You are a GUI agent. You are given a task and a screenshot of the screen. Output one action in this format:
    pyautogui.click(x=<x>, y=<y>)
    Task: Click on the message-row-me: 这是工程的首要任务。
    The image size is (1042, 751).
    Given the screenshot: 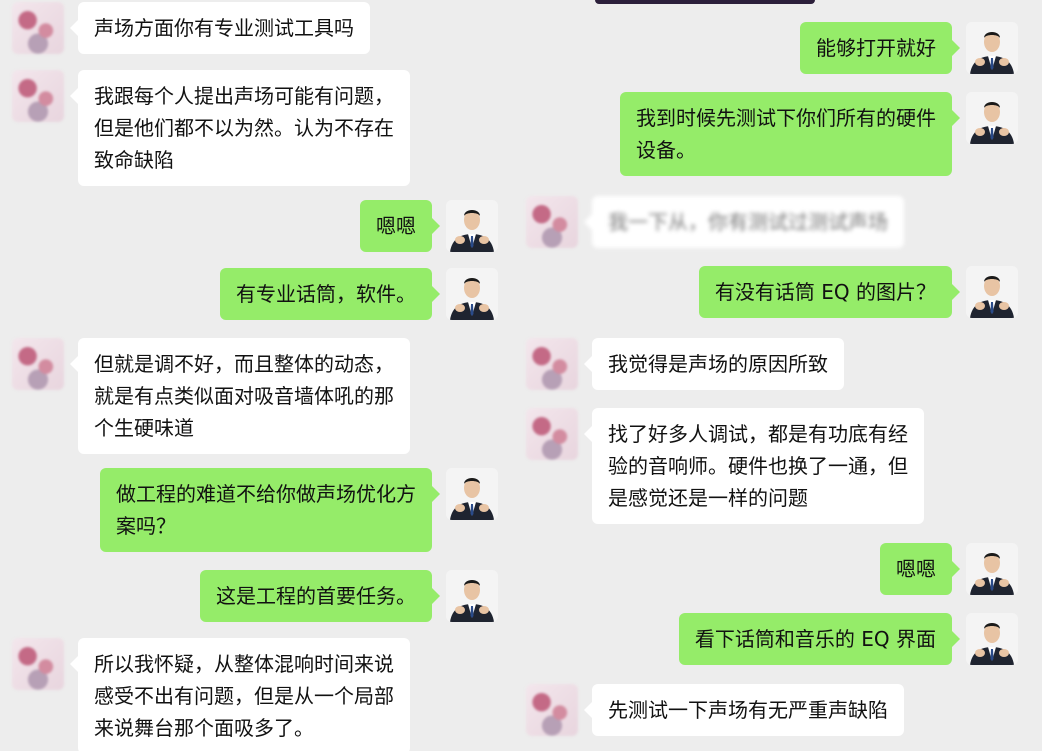 What is the action you would take?
    pyautogui.click(x=349, y=596)
    